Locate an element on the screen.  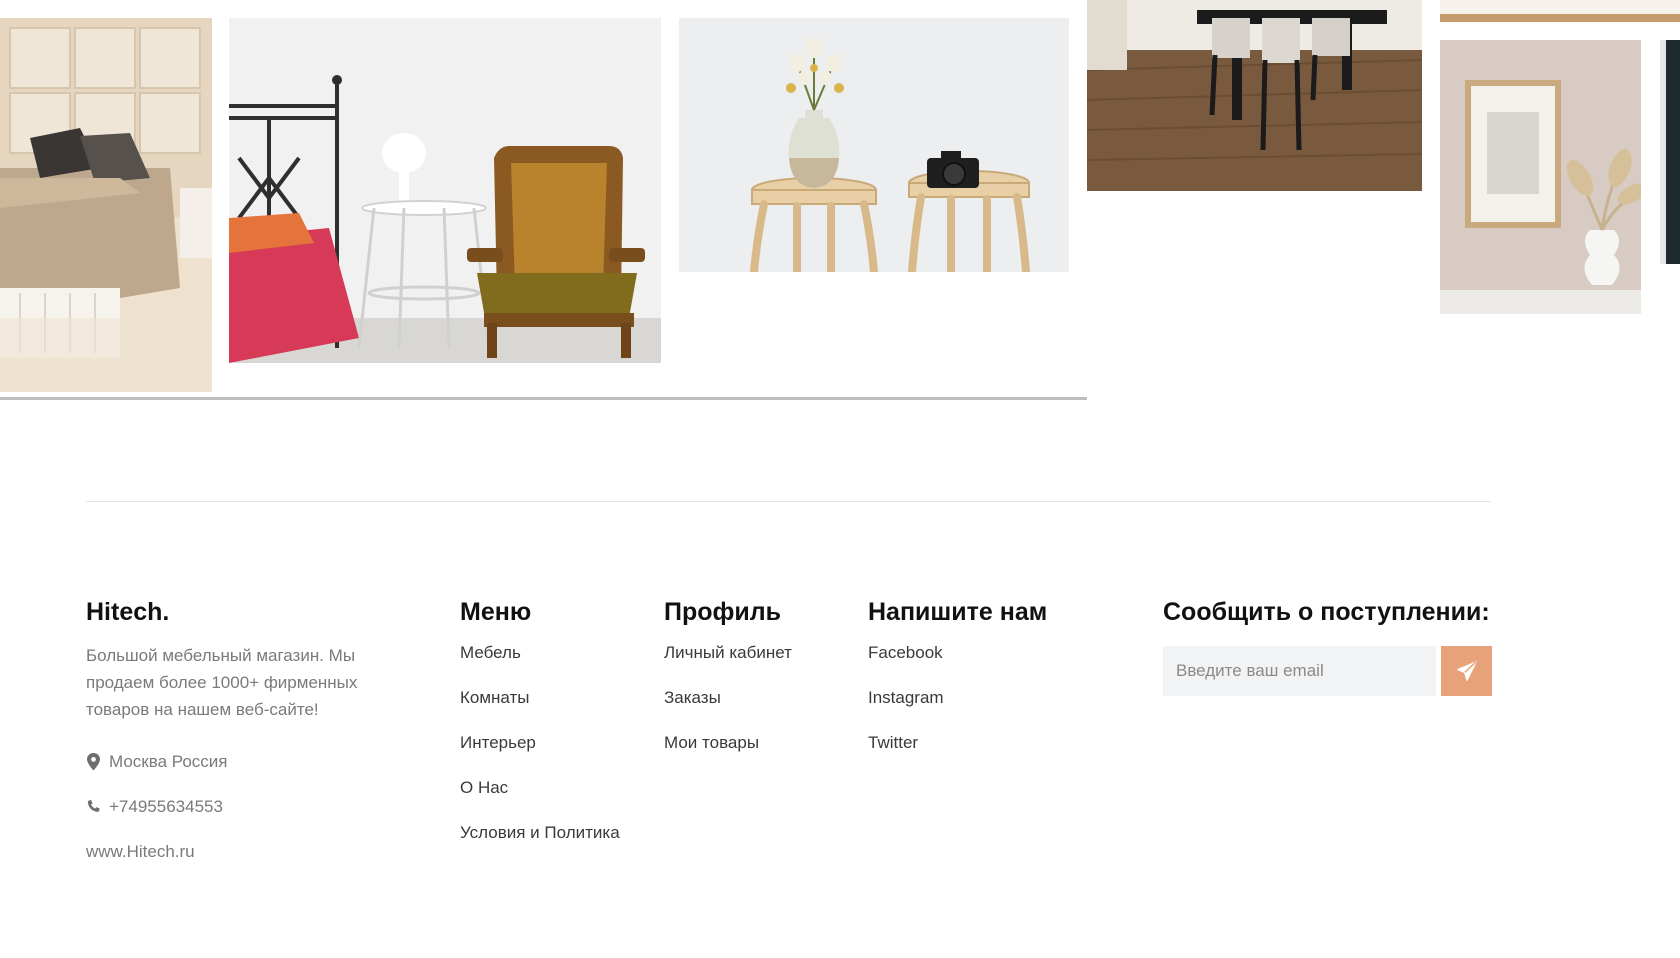
contact-link-facebook: Facebook is located at coordinates (998, 664).